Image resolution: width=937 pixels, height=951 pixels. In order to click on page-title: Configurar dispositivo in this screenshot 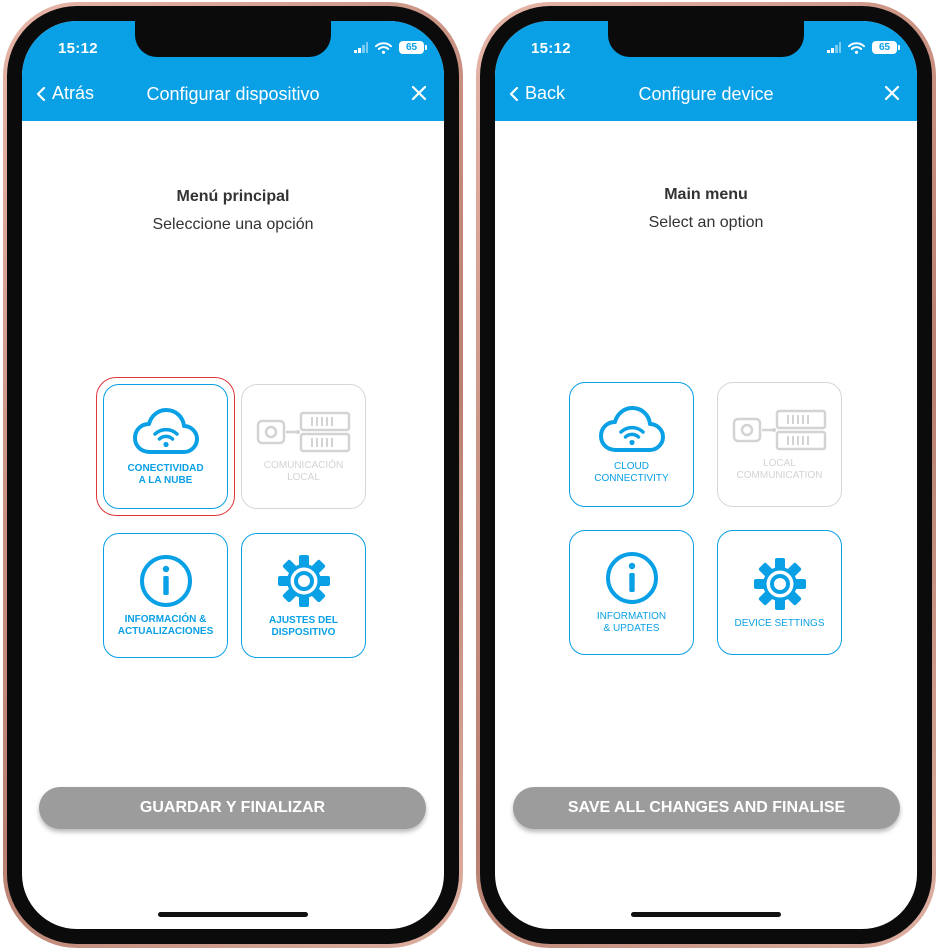, I will do `click(233, 94)`.